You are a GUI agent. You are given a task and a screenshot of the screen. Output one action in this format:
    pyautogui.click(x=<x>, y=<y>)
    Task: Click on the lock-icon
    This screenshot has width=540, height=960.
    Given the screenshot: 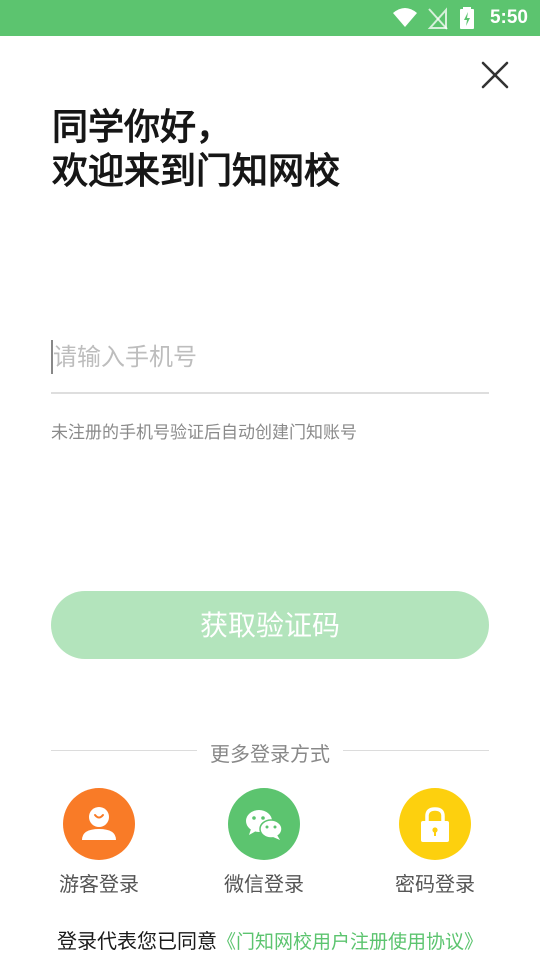 What is the action you would take?
    pyautogui.click(x=435, y=824)
    